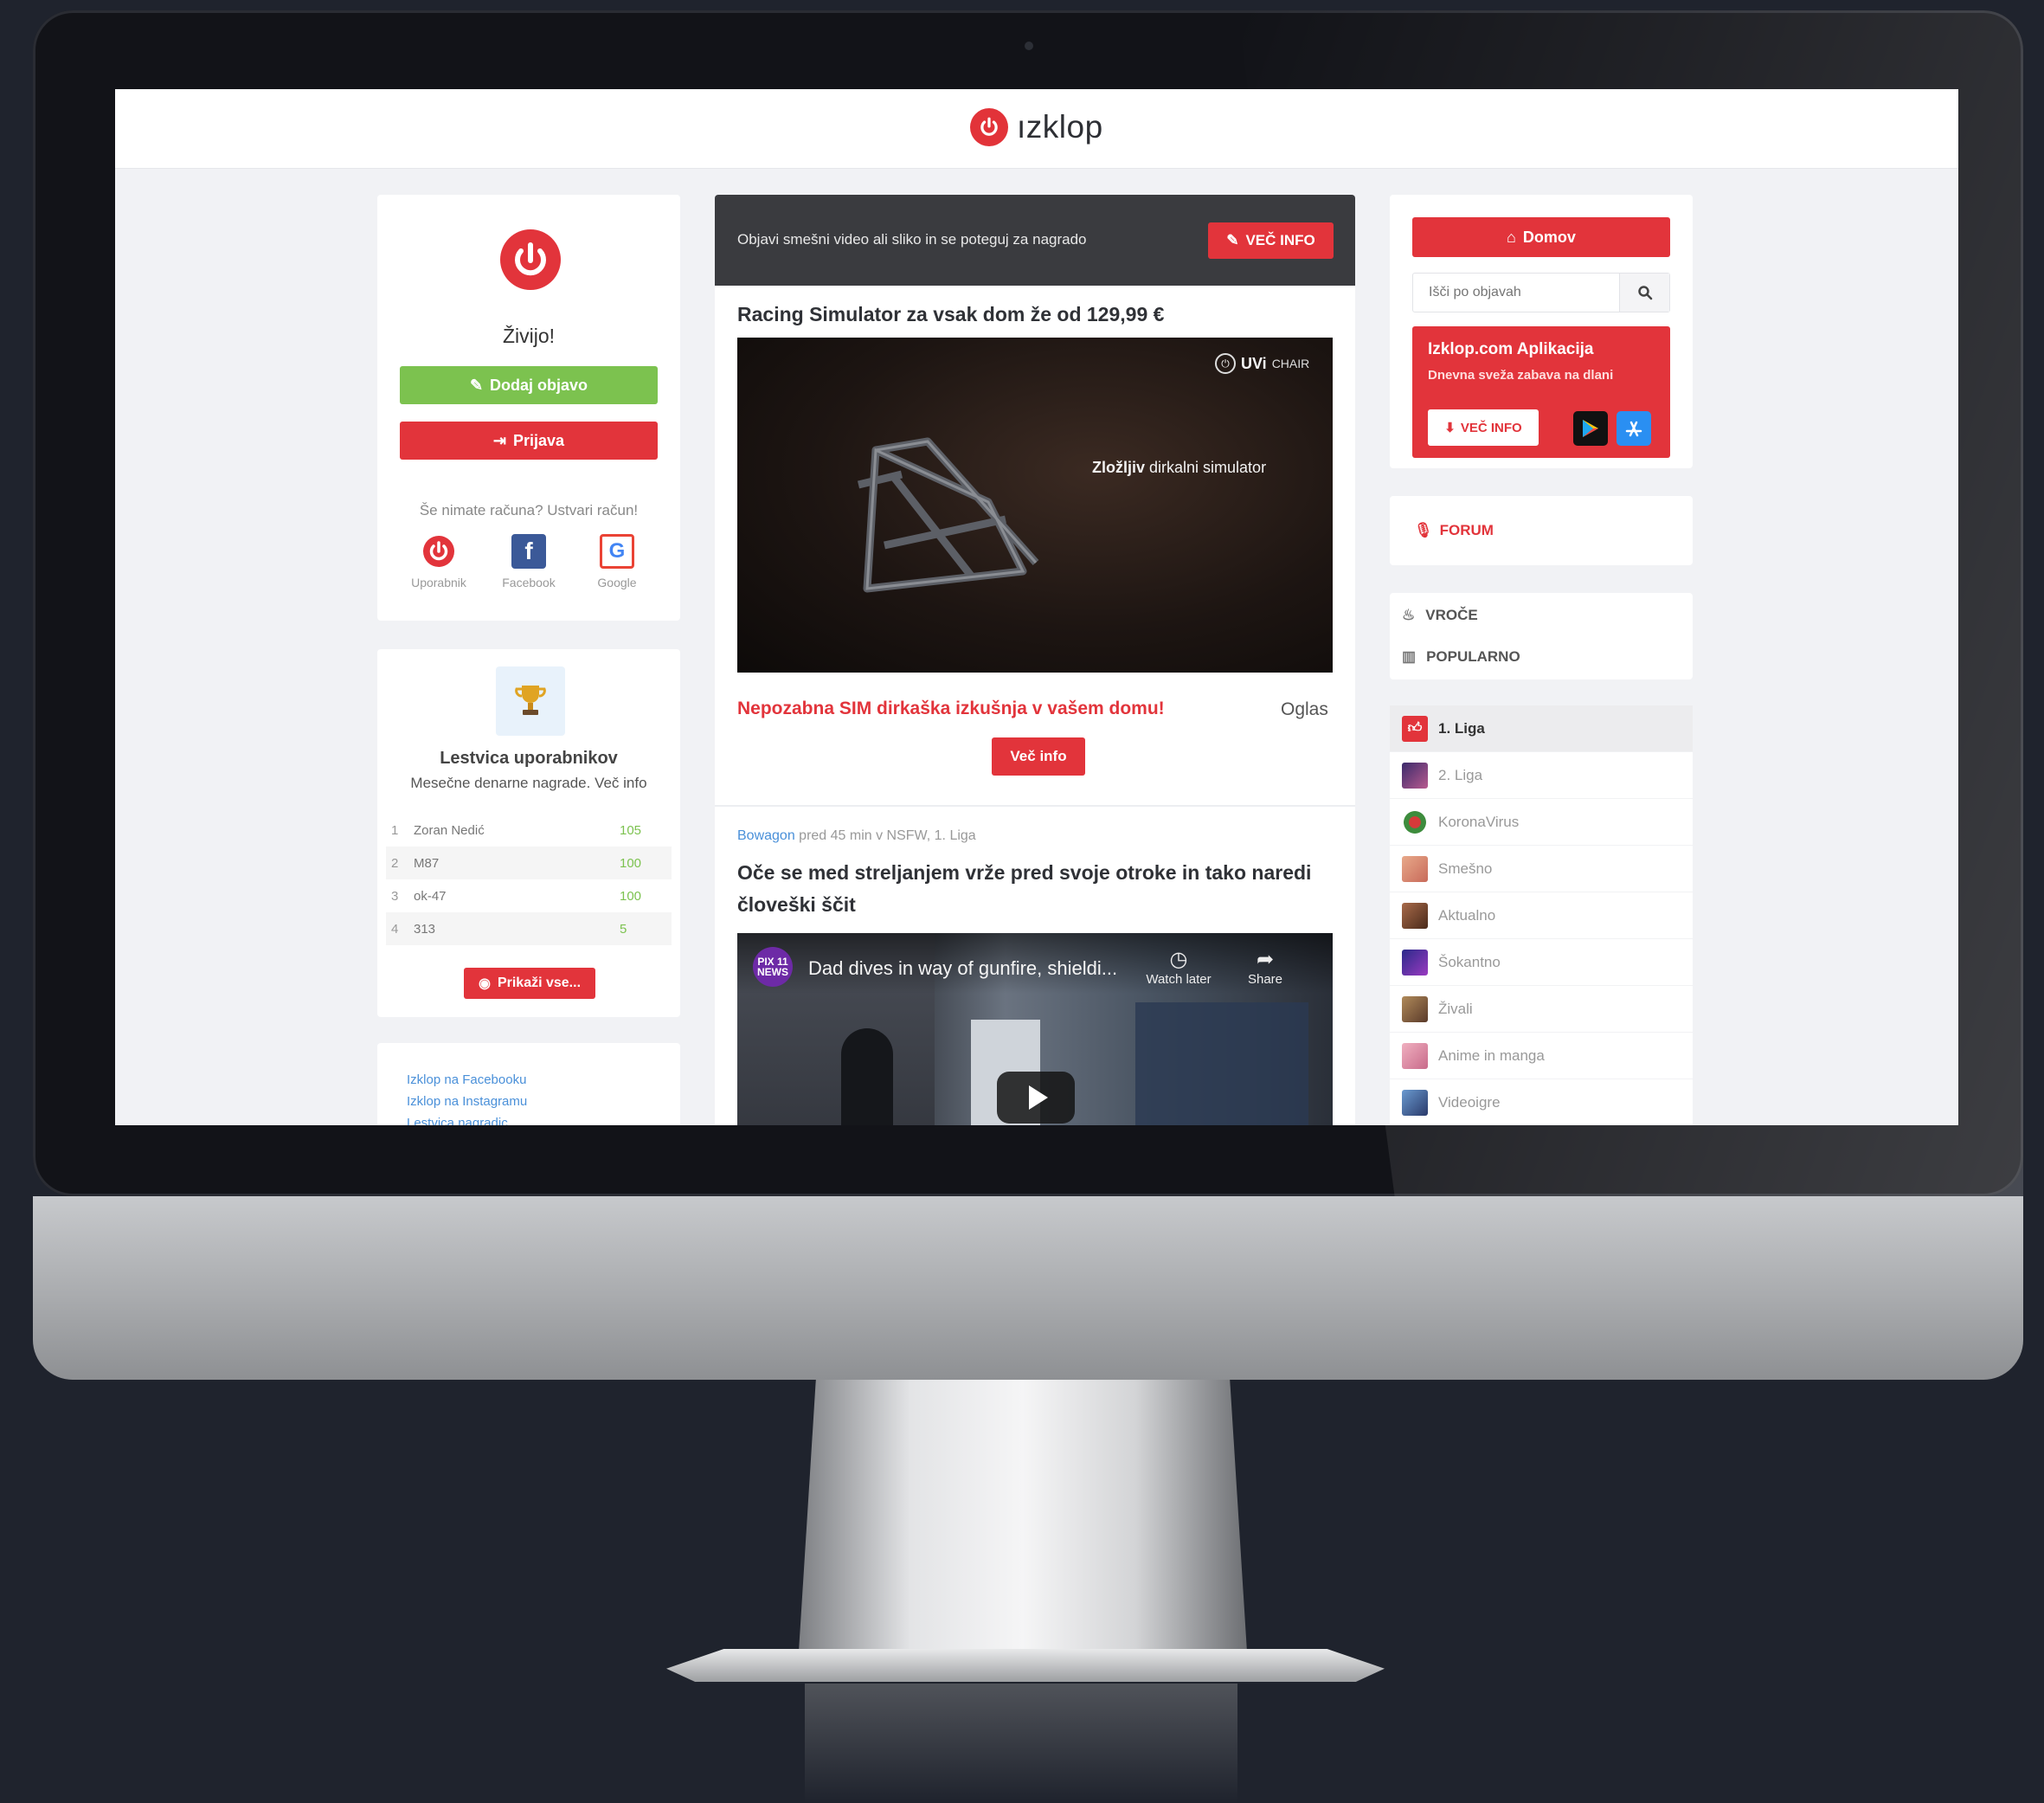  What do you see at coordinates (1542, 530) in the screenshot?
I see `forum-card: 🎙︎ FORUM` at bounding box center [1542, 530].